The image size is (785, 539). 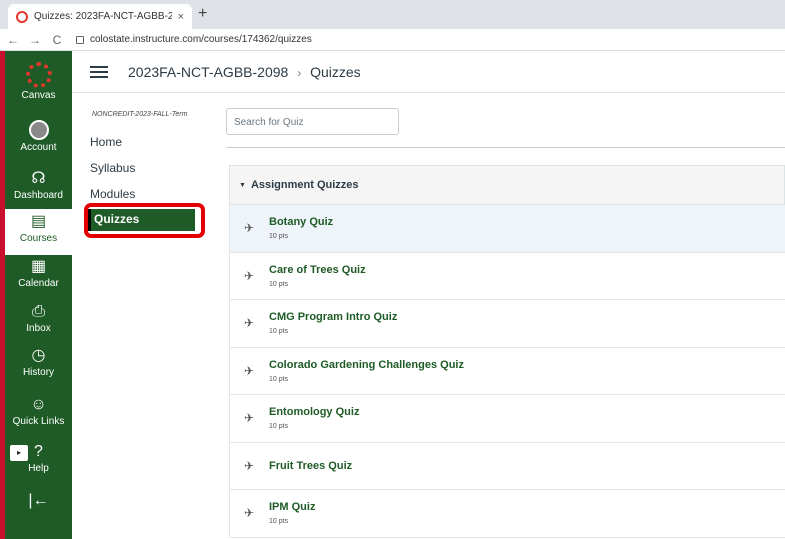 What do you see at coordinates (38, 232) in the screenshot?
I see `global-nav-courses: ▤ Courses` at bounding box center [38, 232].